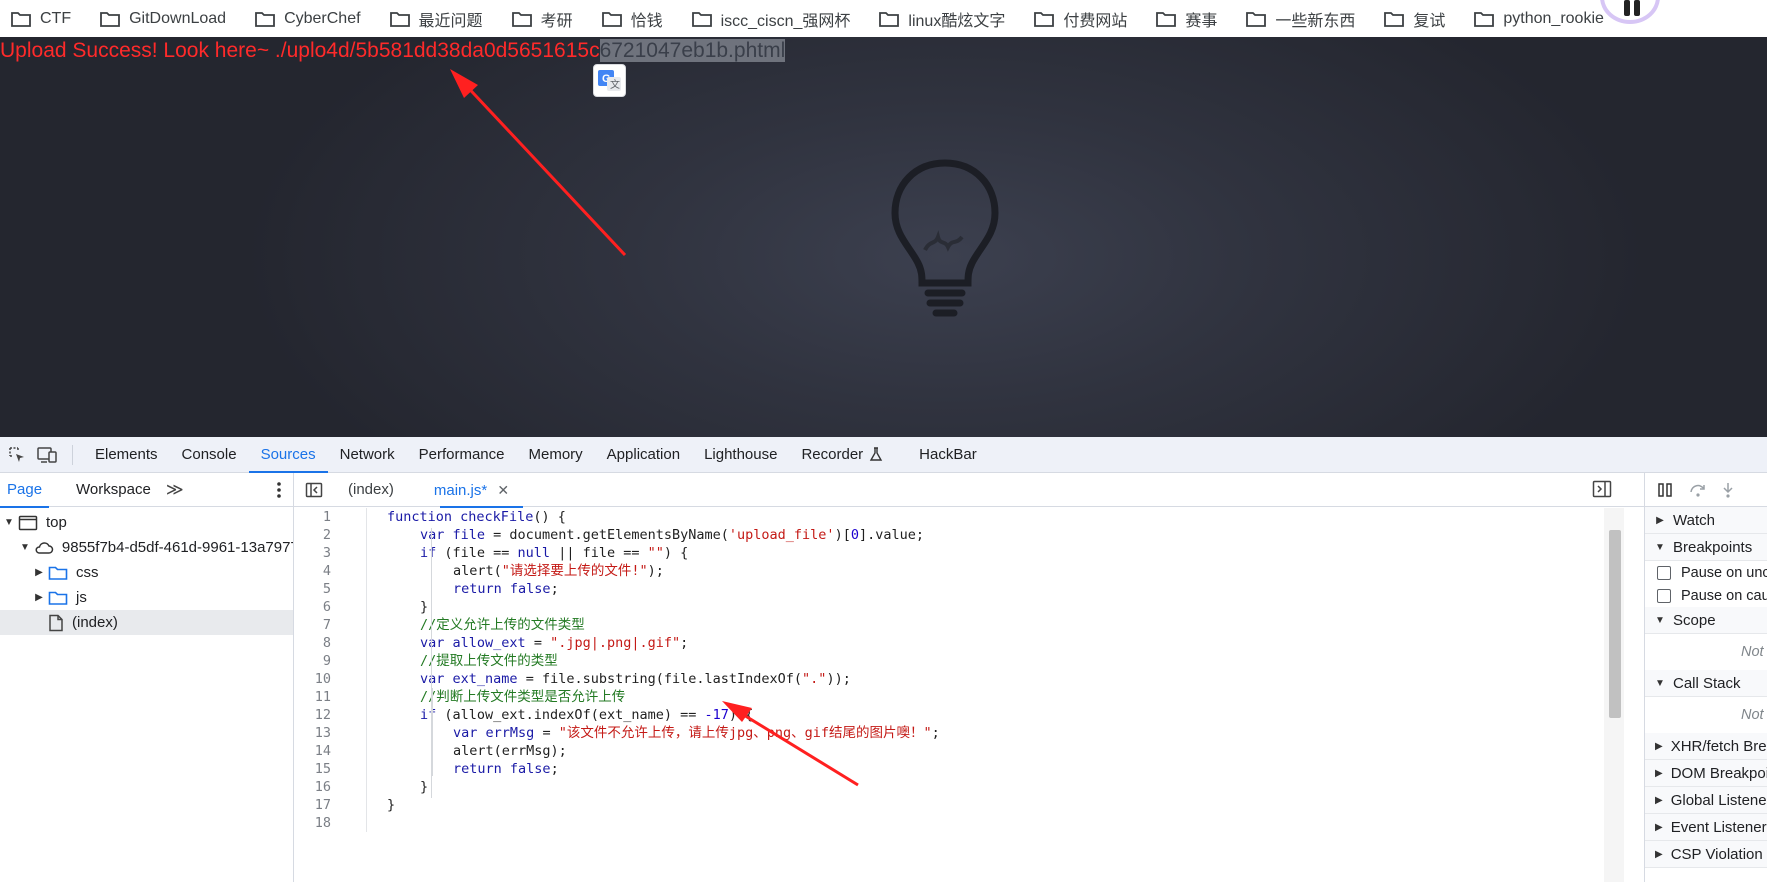 Image resolution: width=1767 pixels, height=882 pixels. What do you see at coordinates (466, 490) in the screenshot?
I see `editor-tab-main-js: main.js* ✕` at bounding box center [466, 490].